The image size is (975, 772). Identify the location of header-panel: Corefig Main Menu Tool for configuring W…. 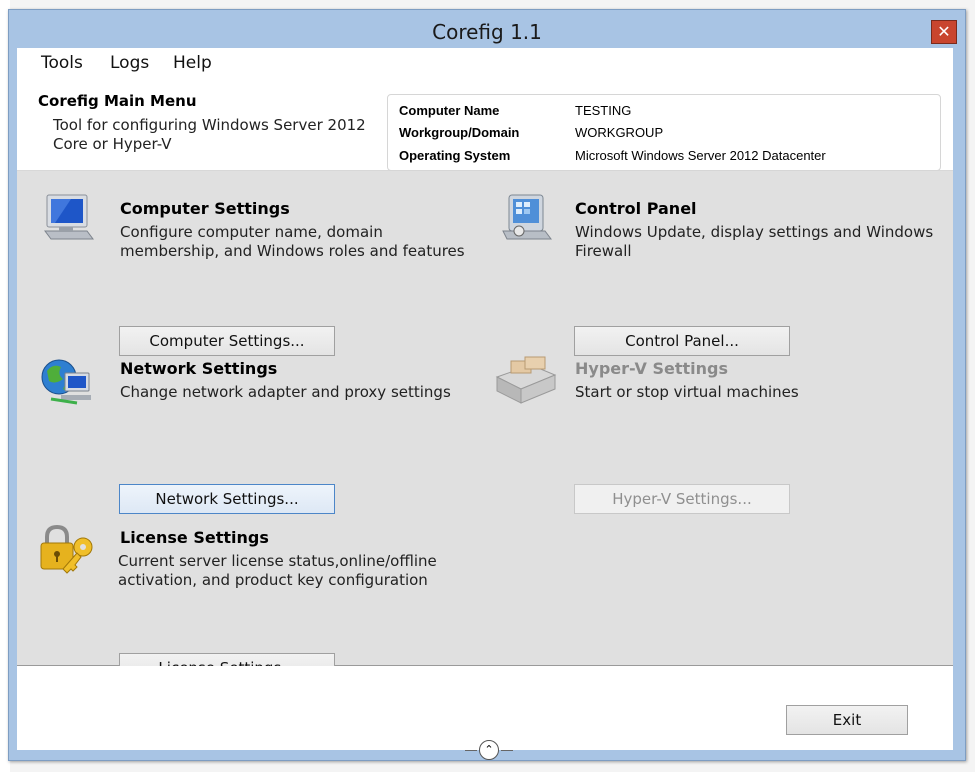
(485, 124).